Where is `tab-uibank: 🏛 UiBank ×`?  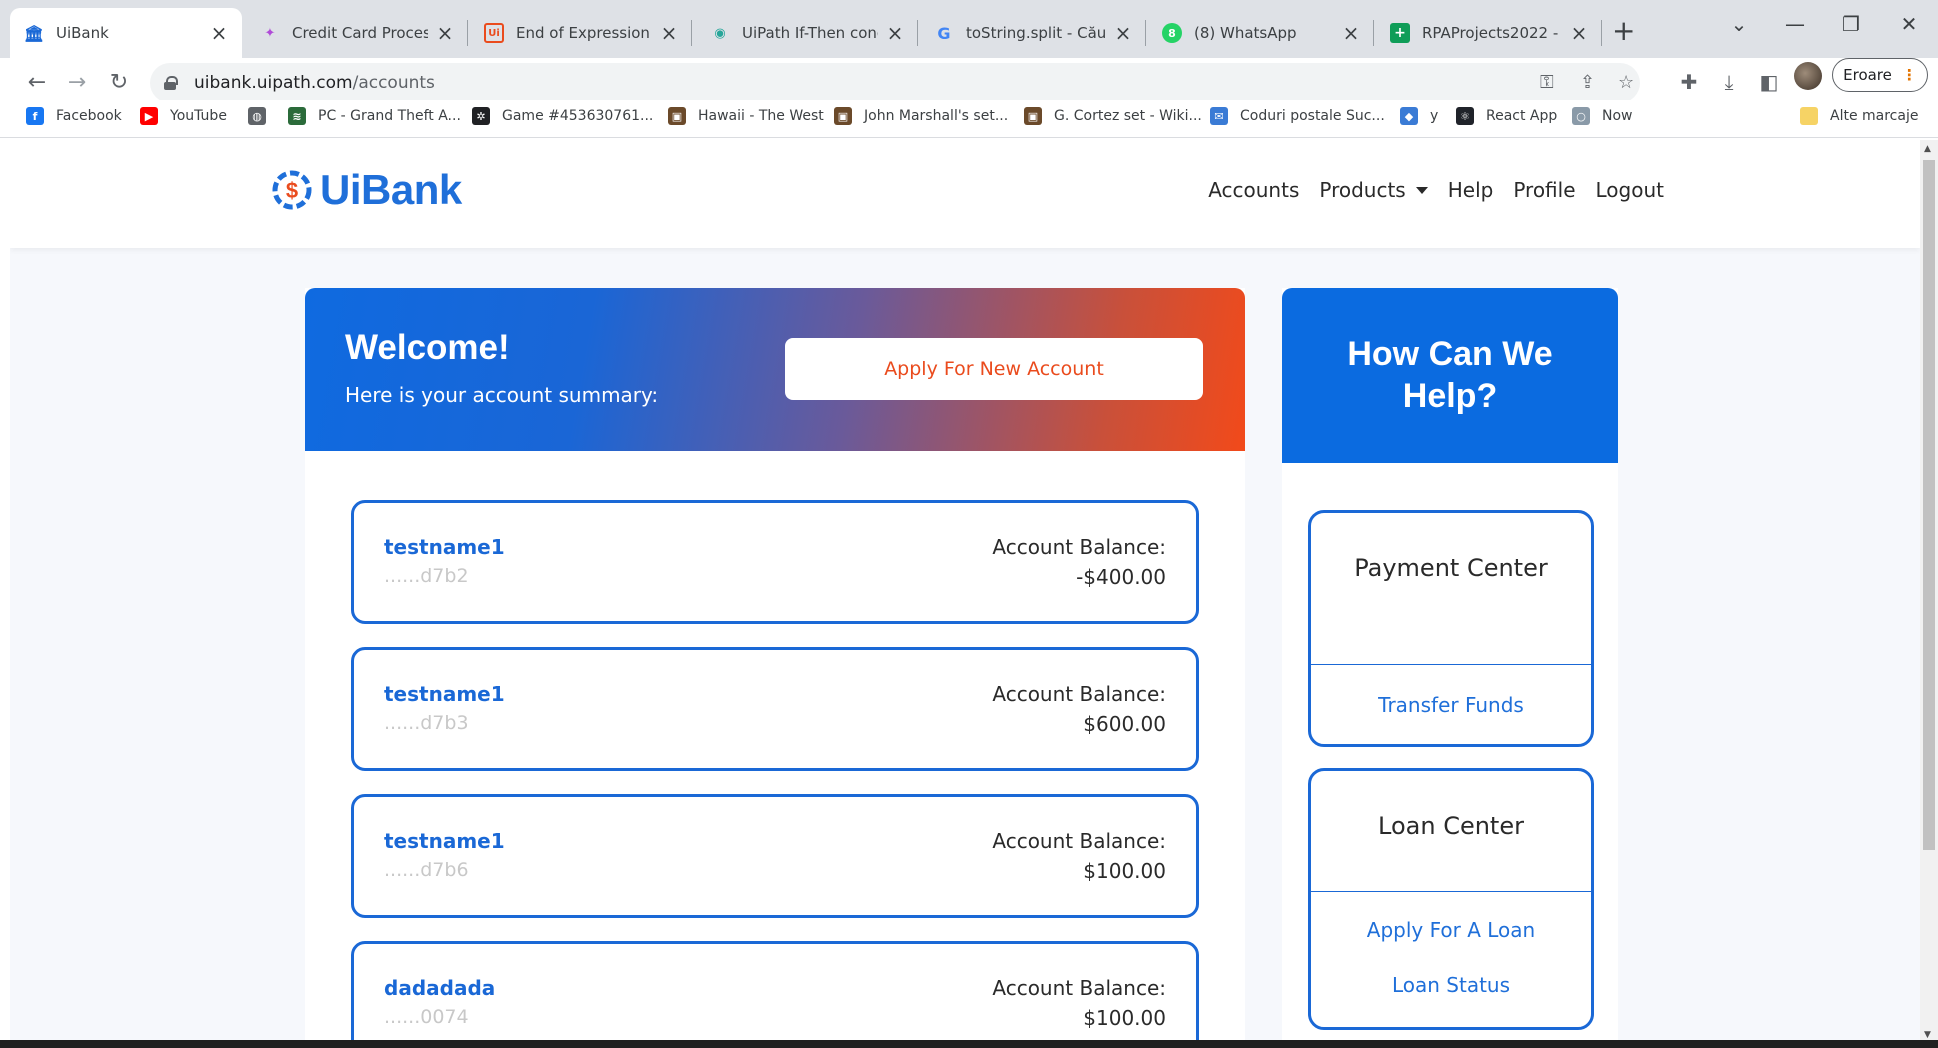 tab-uibank: 🏛 UiBank × is located at coordinates (126, 33).